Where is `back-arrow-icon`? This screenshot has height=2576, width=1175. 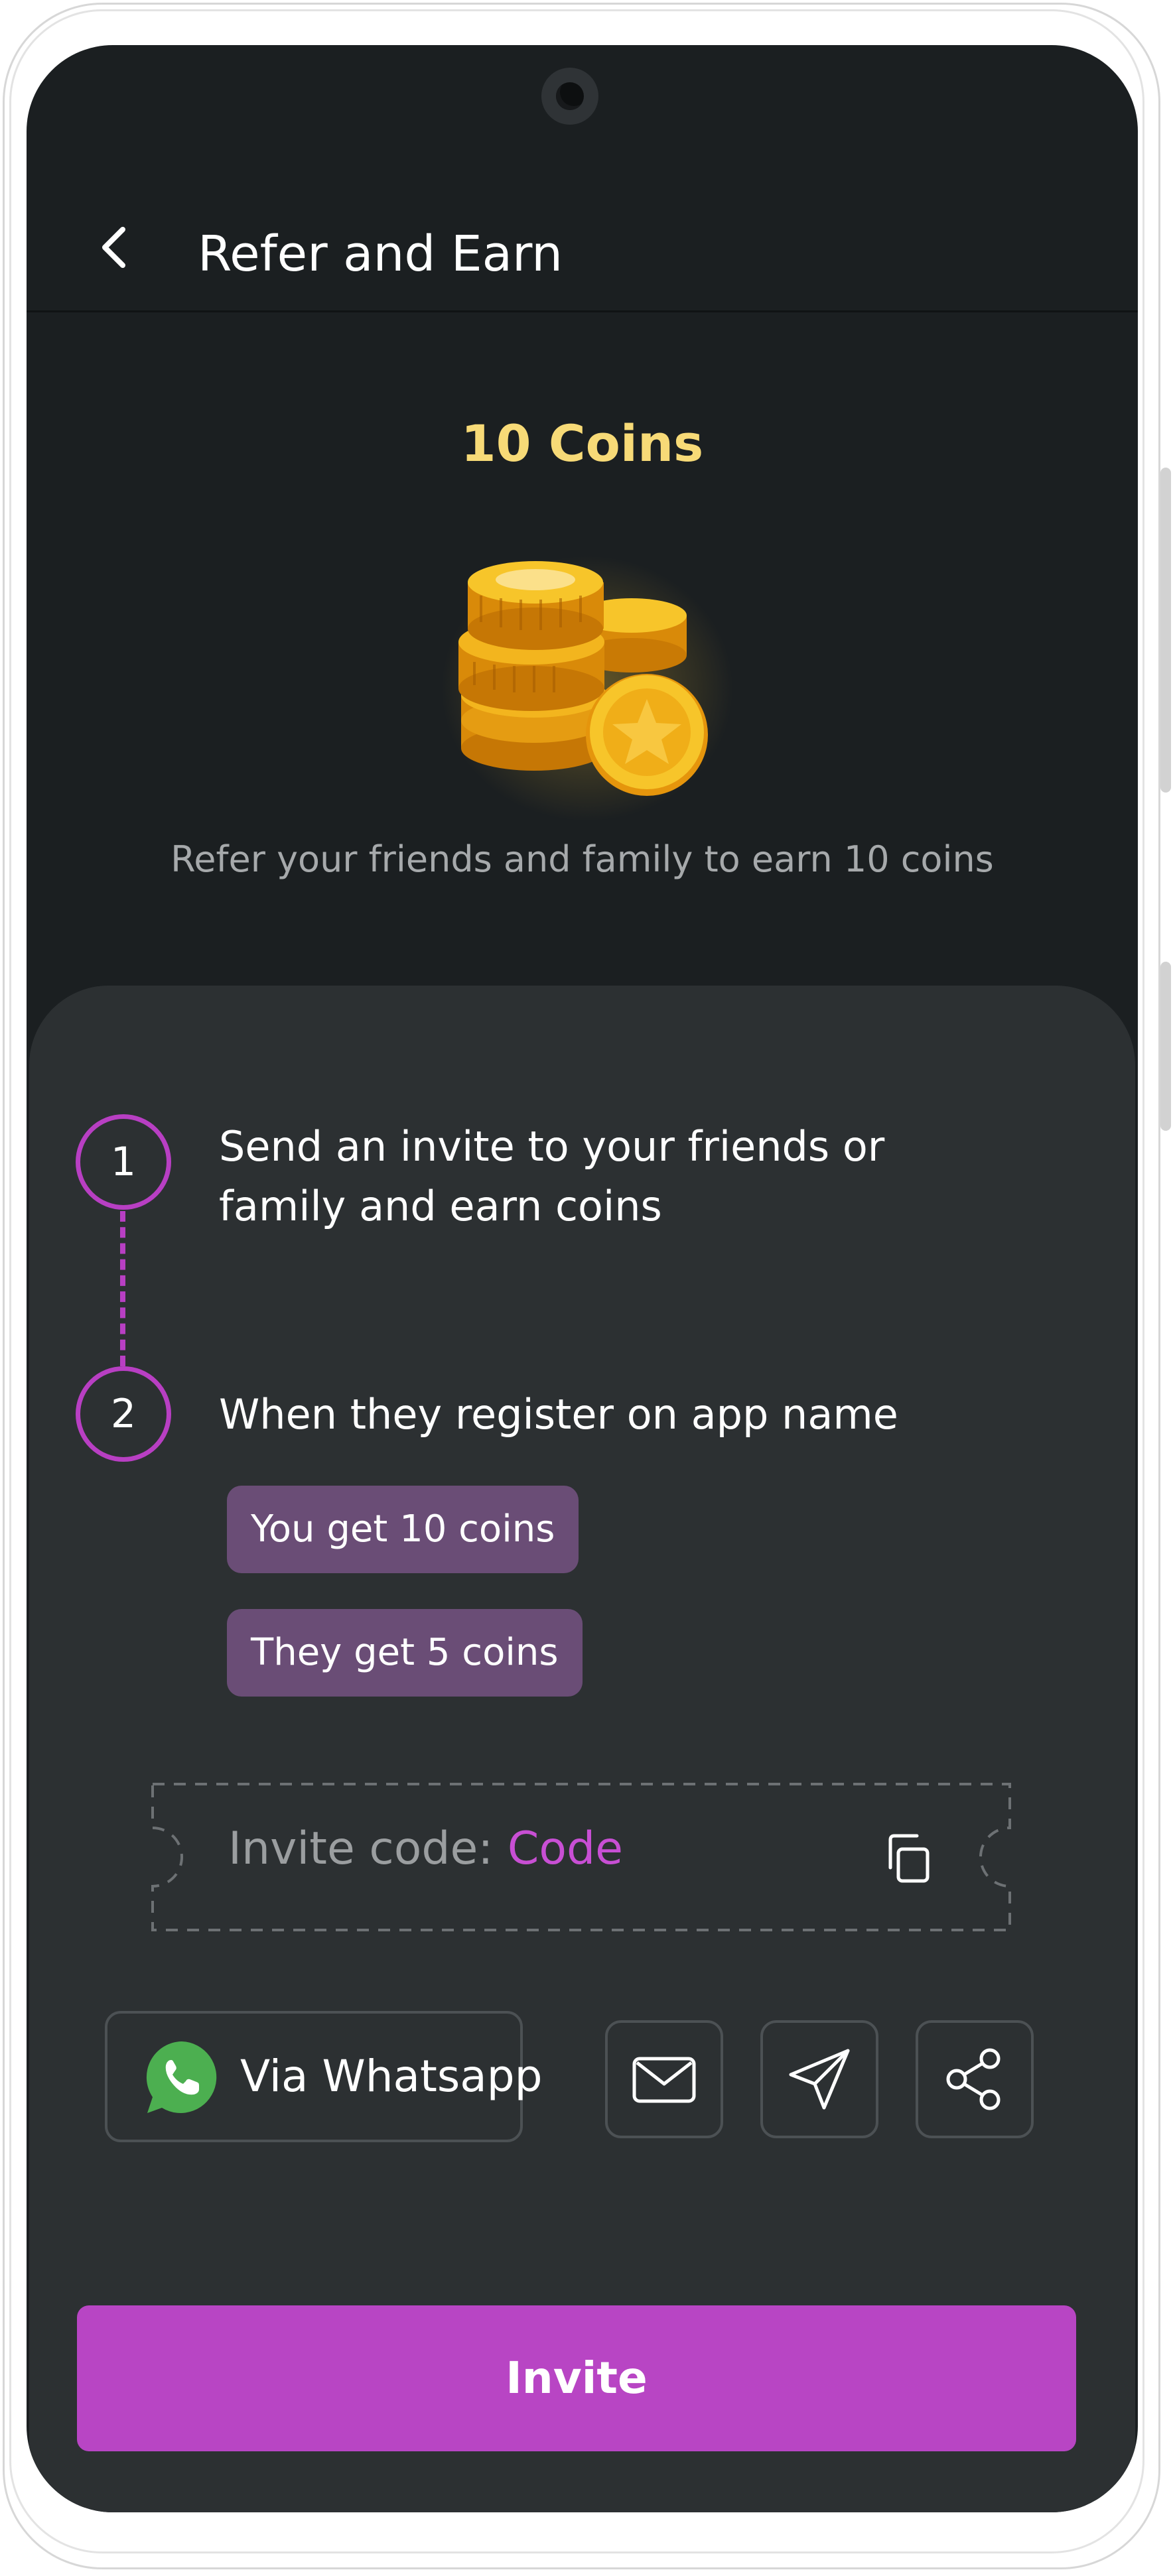
back-arrow-icon is located at coordinates (113, 248).